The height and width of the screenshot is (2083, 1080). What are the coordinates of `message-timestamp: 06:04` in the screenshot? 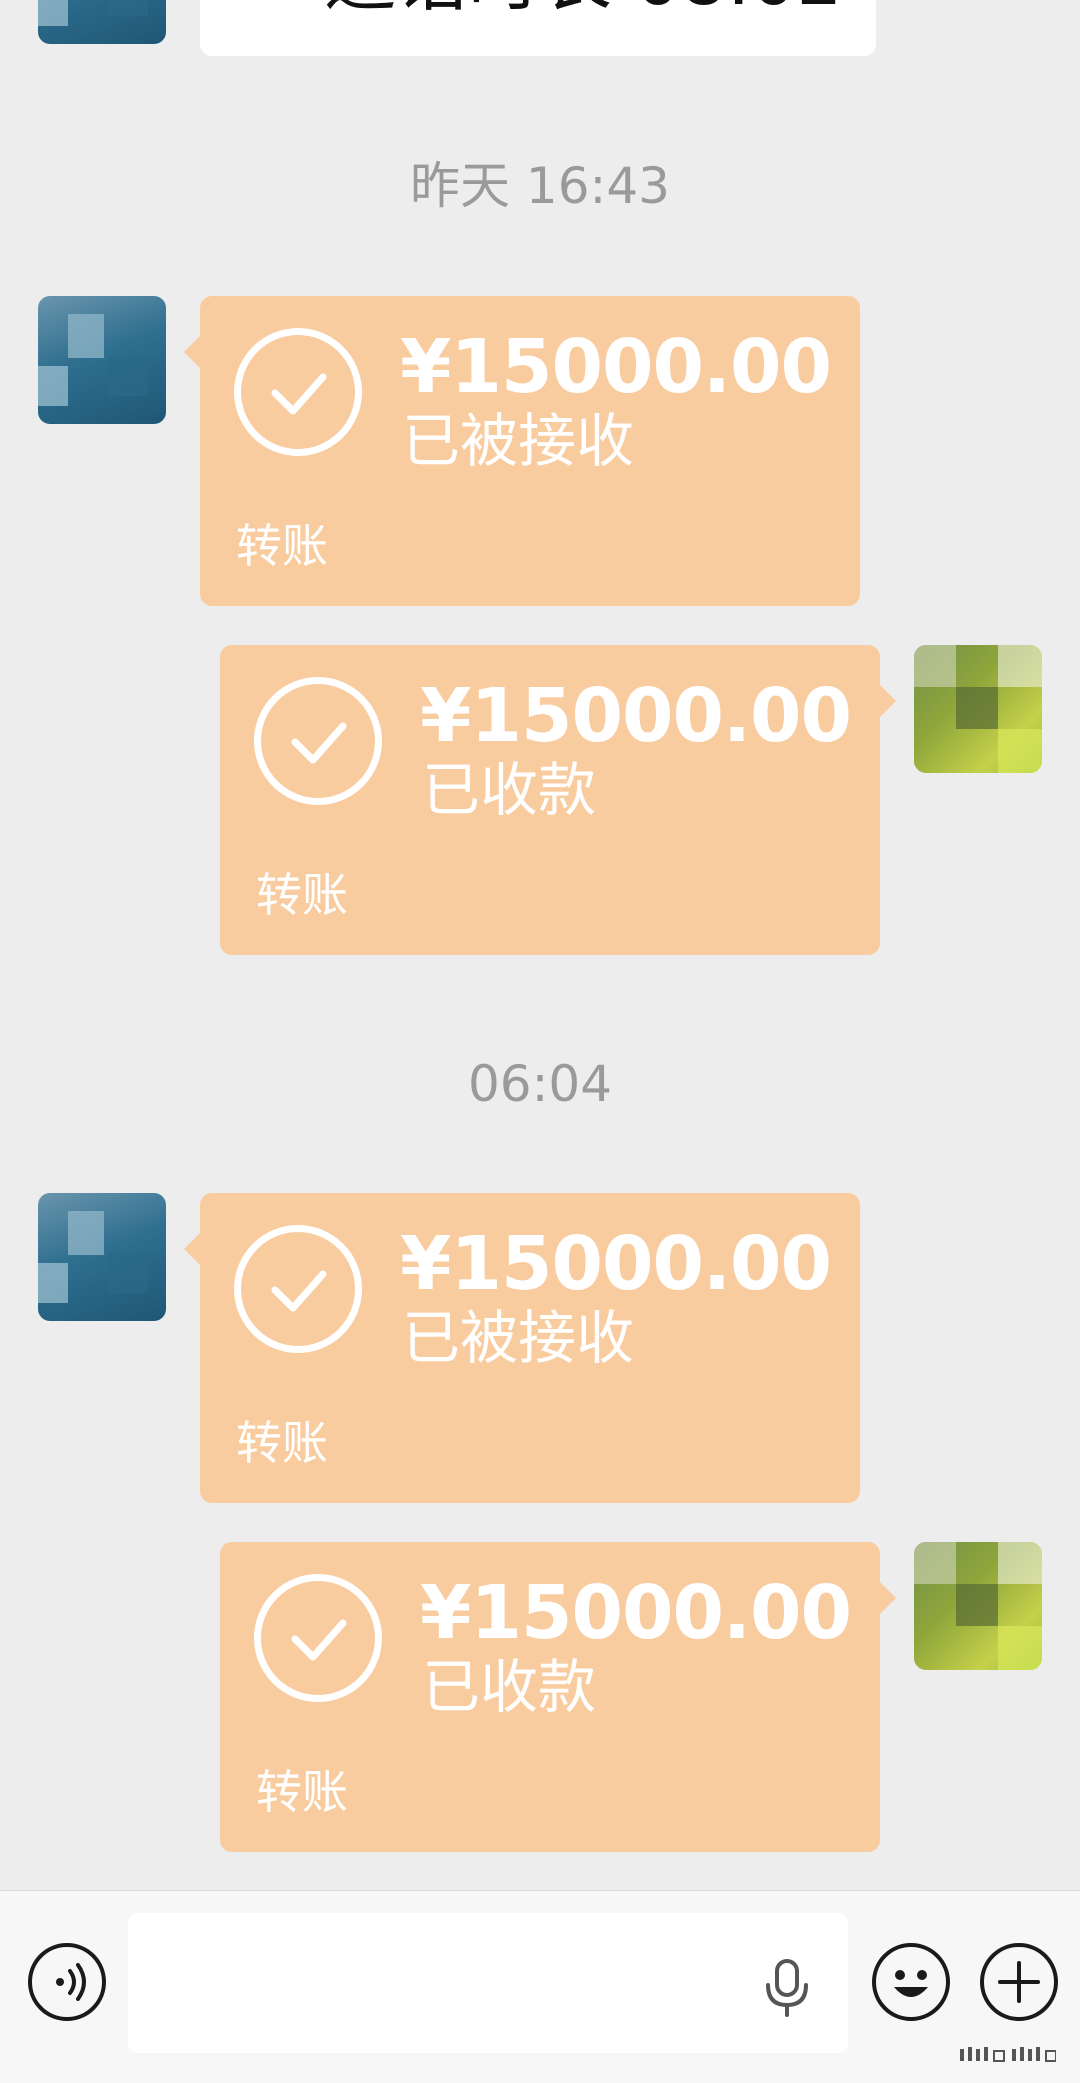 It's located at (540, 1084).